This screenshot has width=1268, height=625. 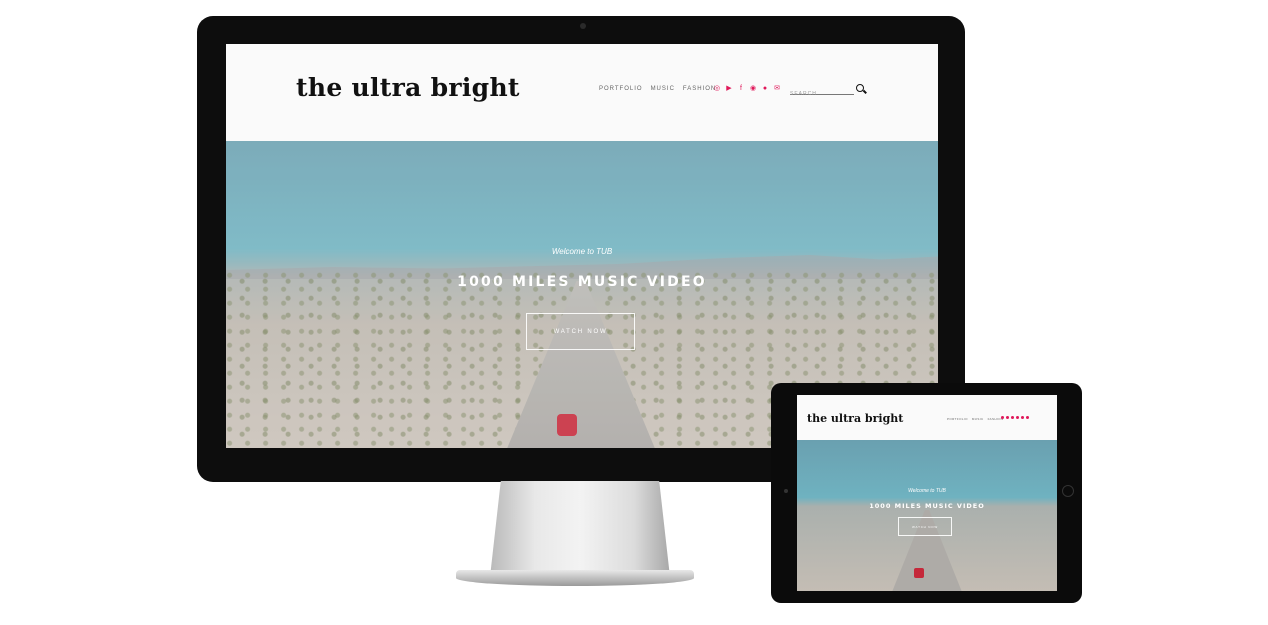 What do you see at coordinates (580, 529) in the screenshot?
I see `monitor-stand` at bounding box center [580, 529].